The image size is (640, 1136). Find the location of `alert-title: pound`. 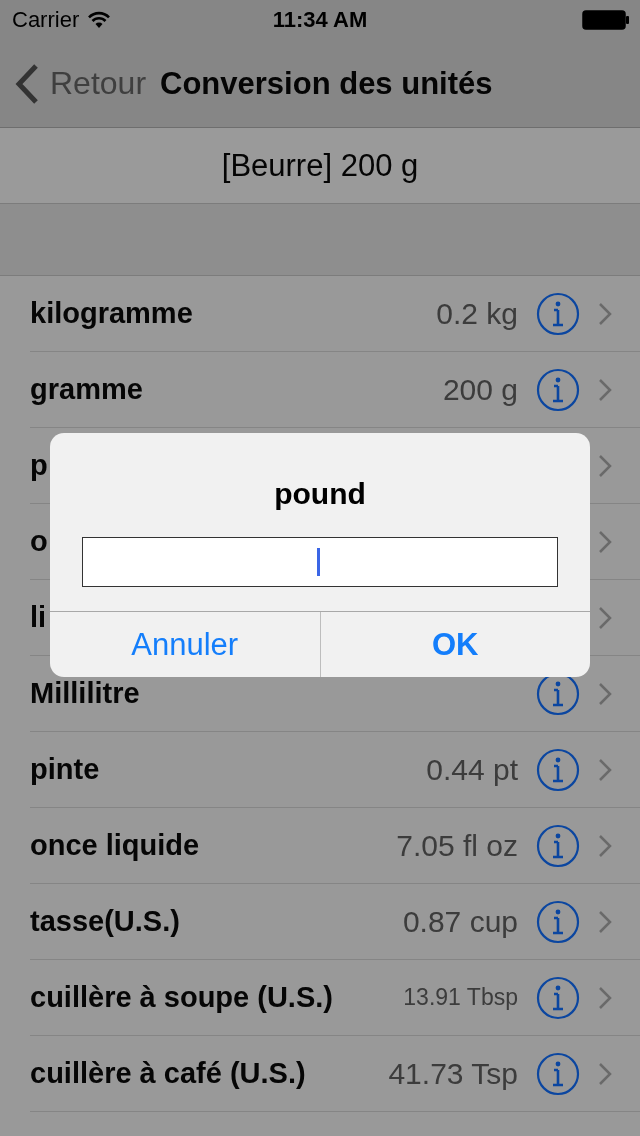

alert-title: pound is located at coordinates (320, 494).